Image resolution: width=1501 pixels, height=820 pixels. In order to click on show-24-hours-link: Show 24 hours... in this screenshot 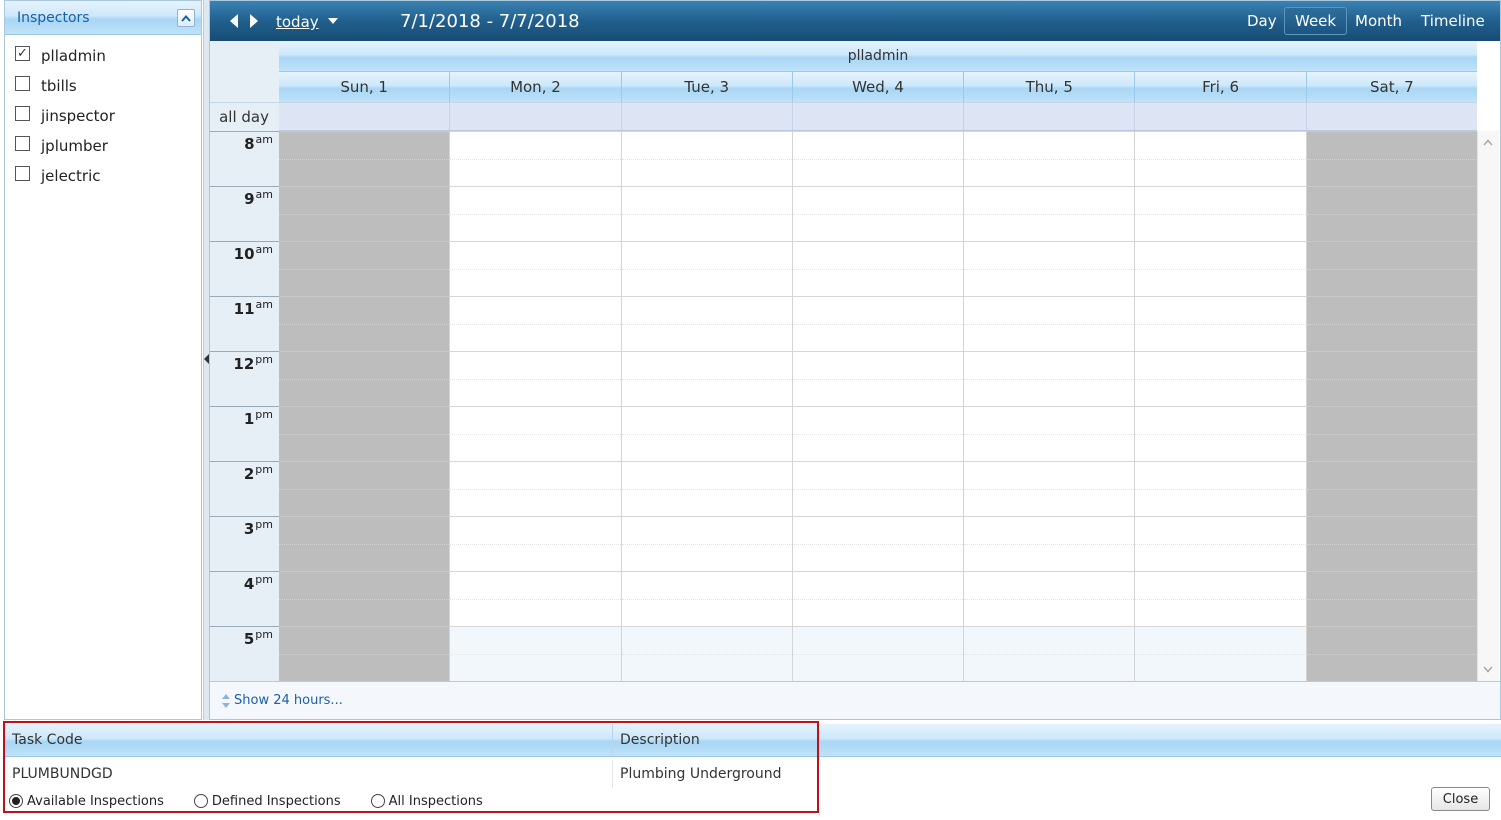, I will do `click(288, 700)`.